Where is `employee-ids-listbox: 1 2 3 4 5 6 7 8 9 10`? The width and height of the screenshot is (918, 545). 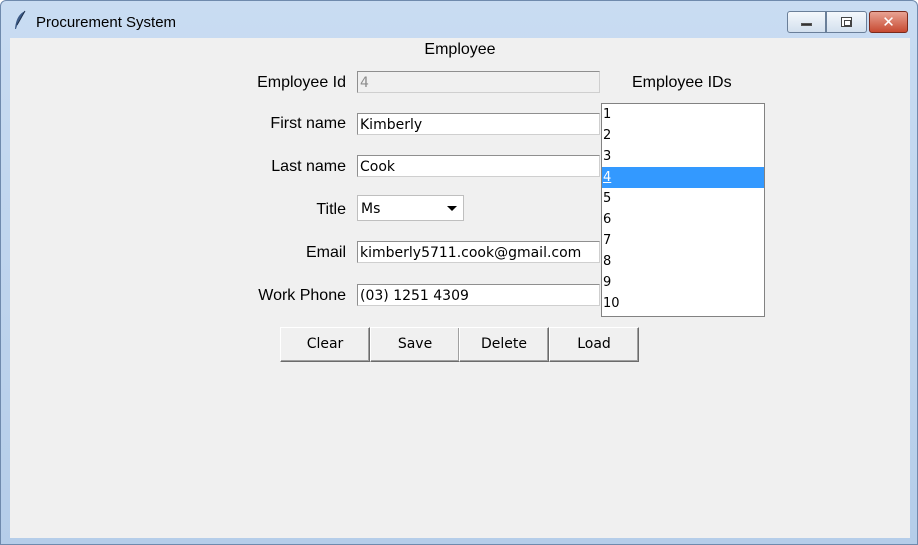
employee-ids-listbox: 1 2 3 4 5 6 7 8 9 10 is located at coordinates (683, 210).